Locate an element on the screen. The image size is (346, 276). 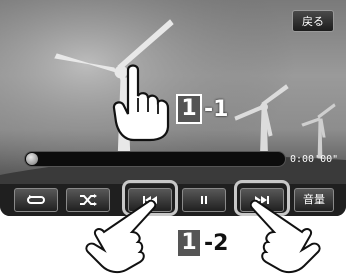
callout-suffix: -1 is located at coordinates (216, 109).